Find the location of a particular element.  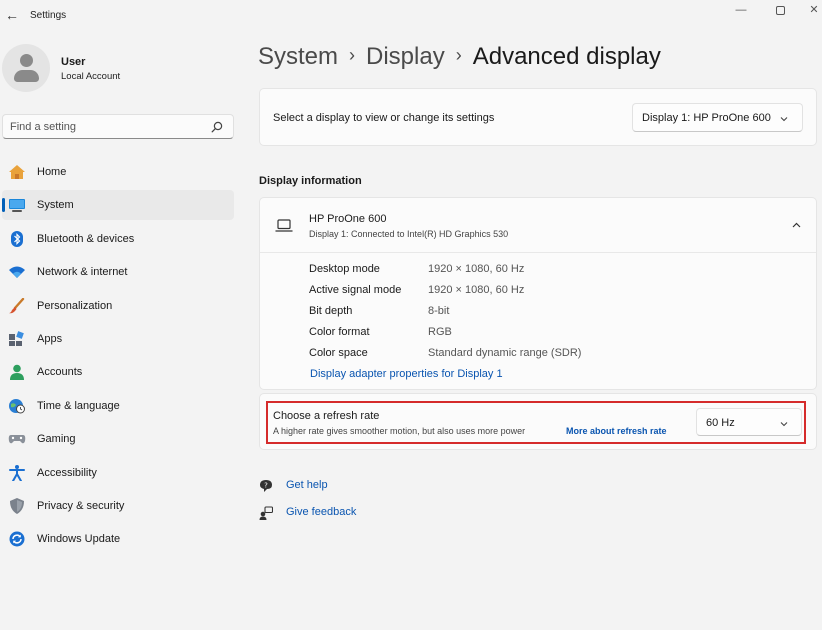

sidebar-item-label: Privacy & security is located at coordinates (81, 505).